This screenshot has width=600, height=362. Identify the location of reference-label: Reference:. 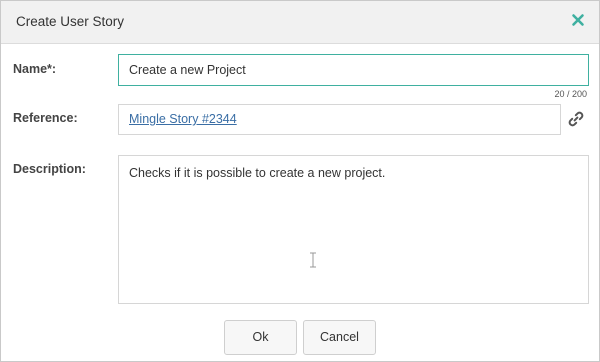
(45, 118).